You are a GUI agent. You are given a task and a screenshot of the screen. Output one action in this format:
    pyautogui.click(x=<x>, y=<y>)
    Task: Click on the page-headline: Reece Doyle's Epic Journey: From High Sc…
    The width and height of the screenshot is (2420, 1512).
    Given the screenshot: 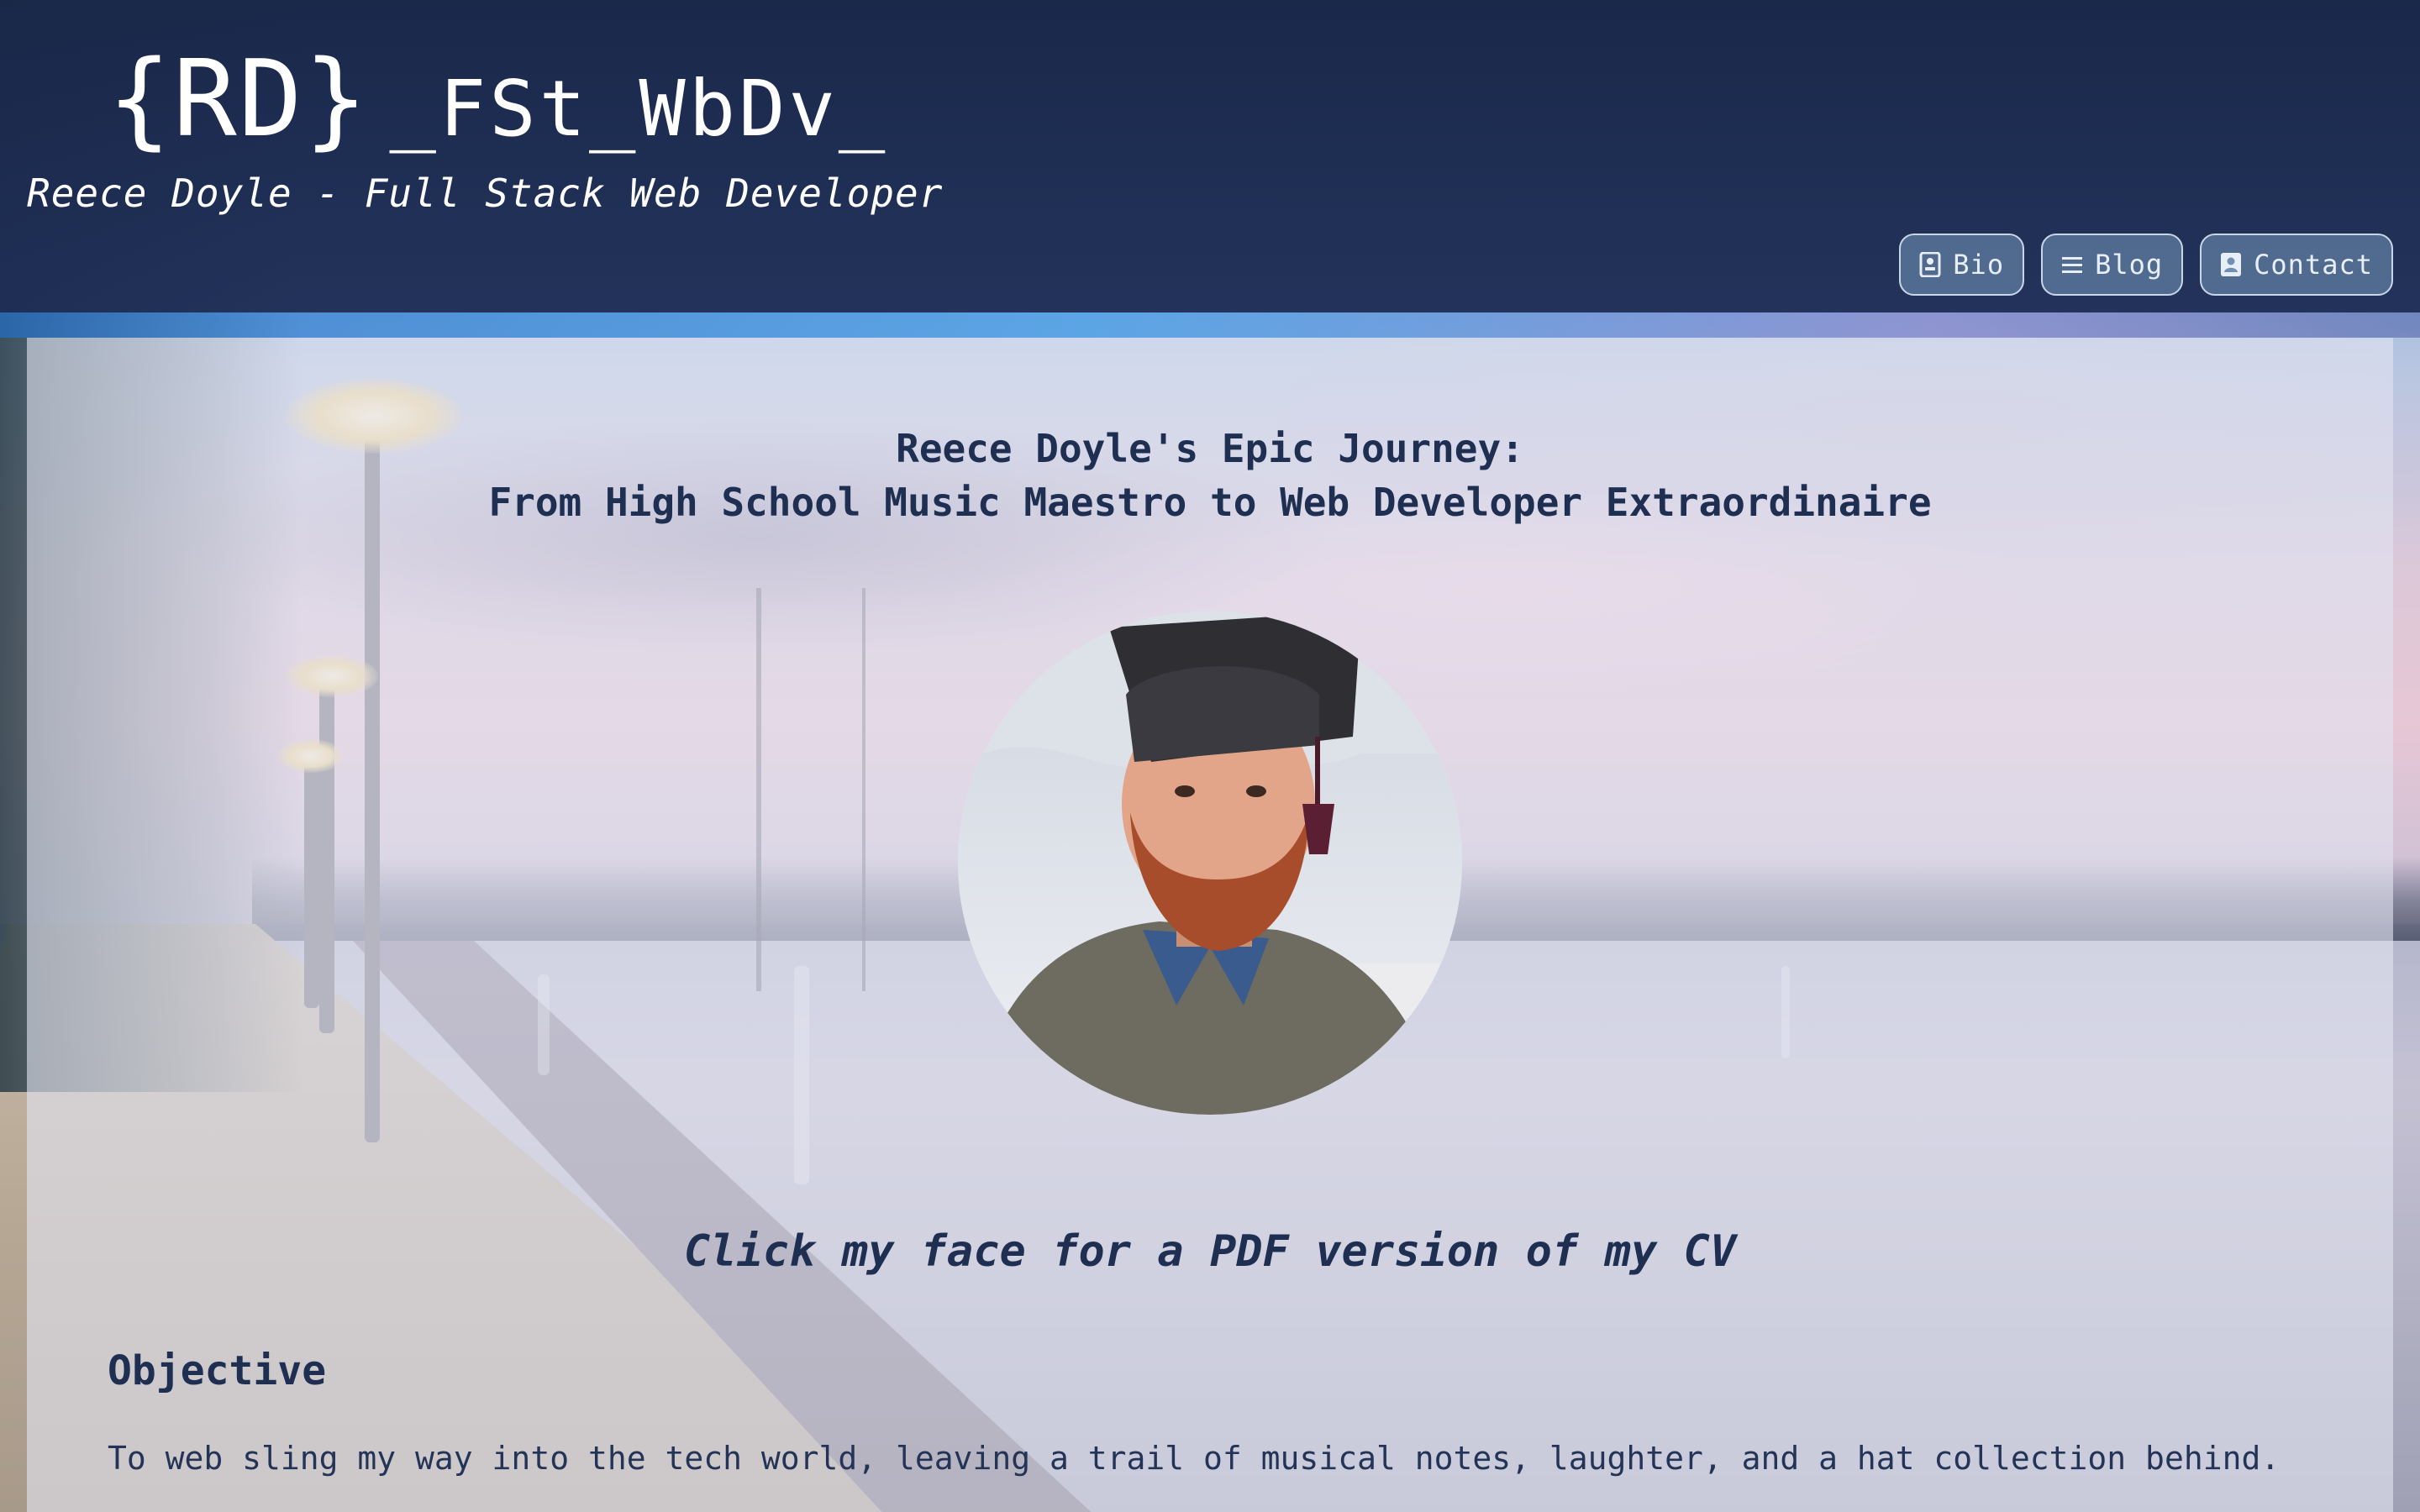 What is the action you would take?
    pyautogui.click(x=1210, y=475)
    